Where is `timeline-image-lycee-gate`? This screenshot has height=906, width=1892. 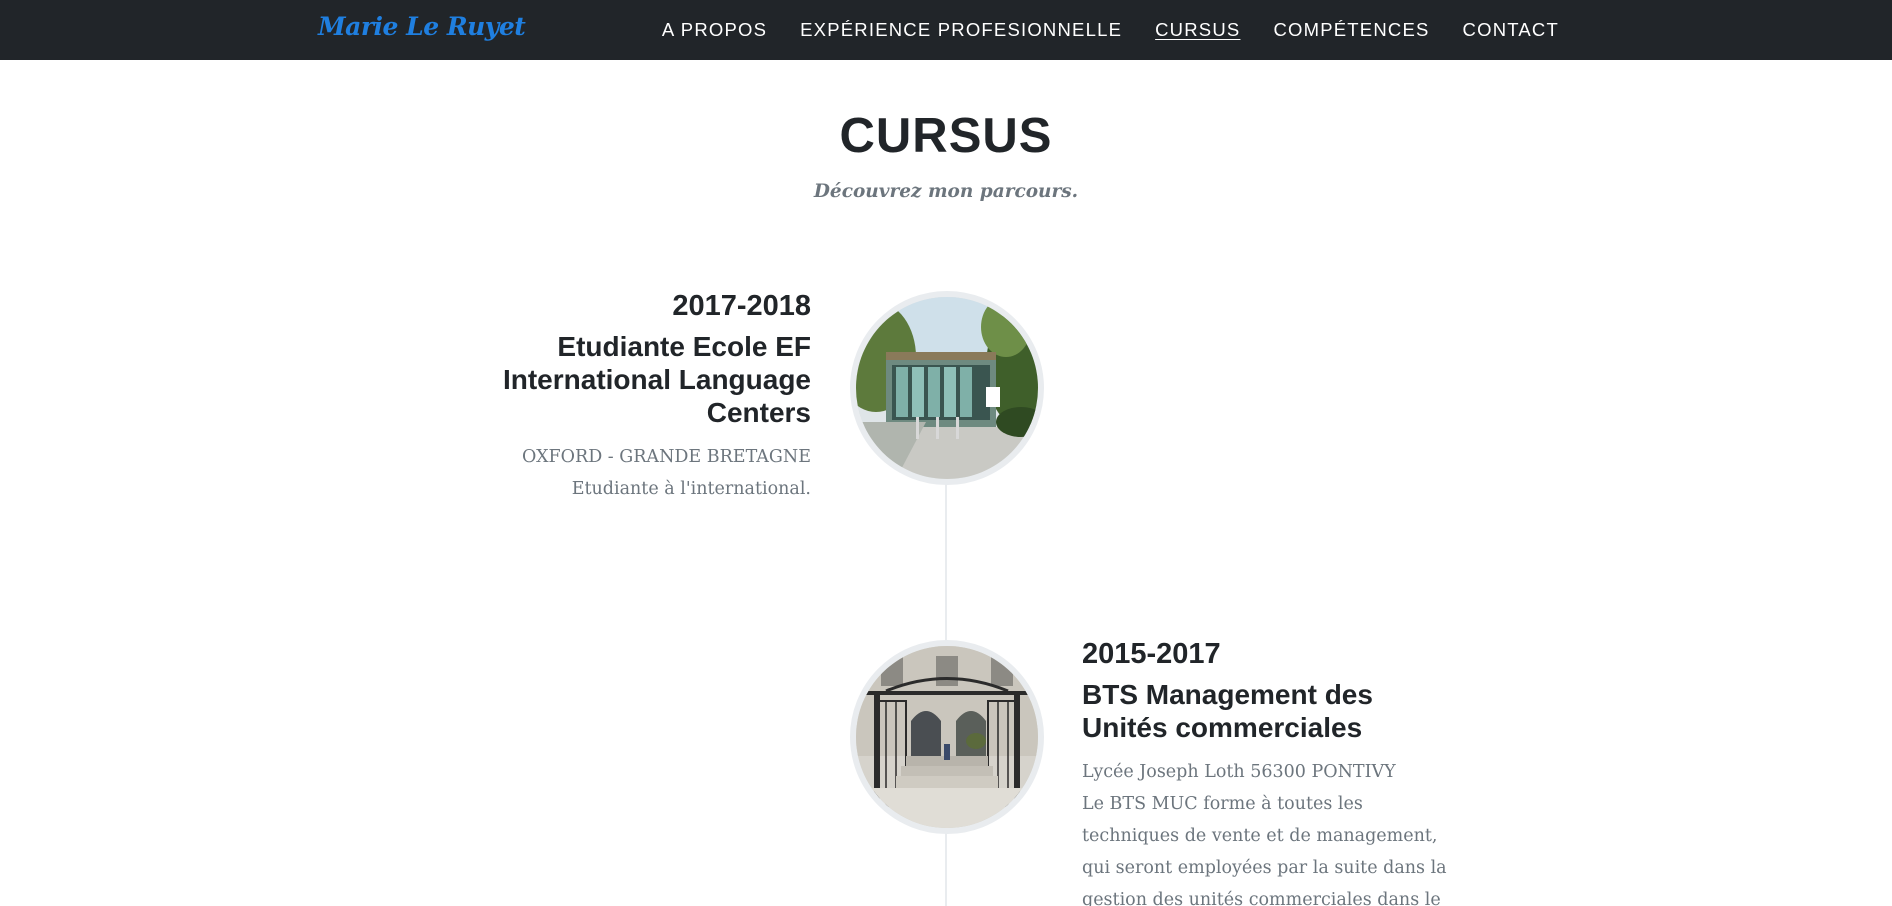
timeline-image-lycee-gate is located at coordinates (947, 737).